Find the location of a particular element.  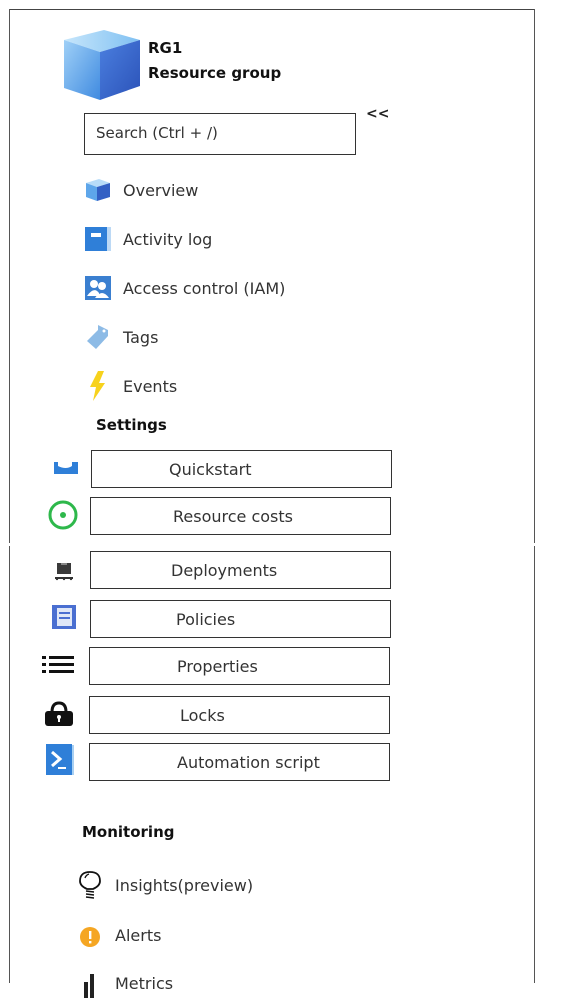

nav-item-label: Events is located at coordinates (150, 386).